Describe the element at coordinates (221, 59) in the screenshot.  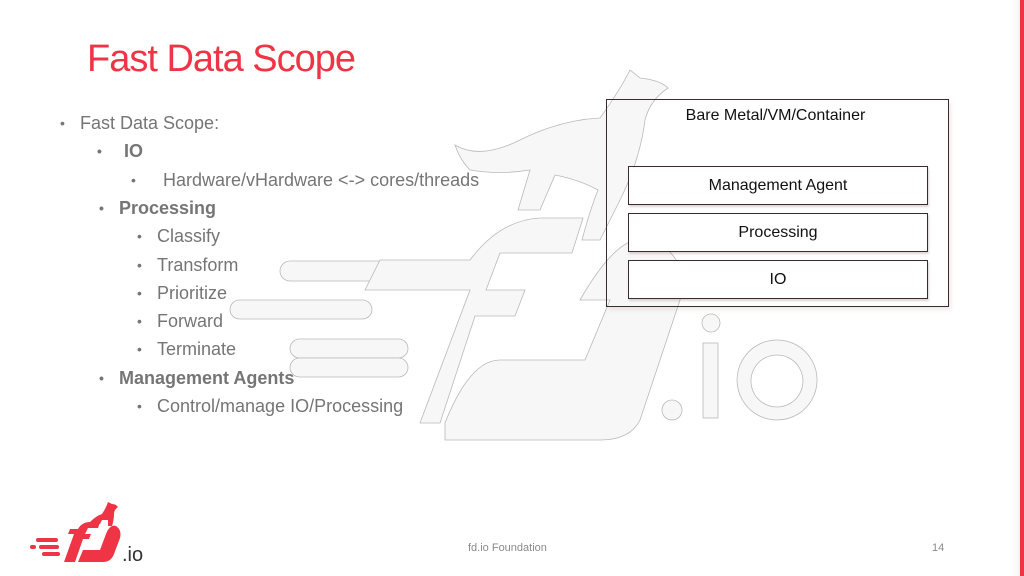
I see `slide-title: Fast Data Scope` at that location.